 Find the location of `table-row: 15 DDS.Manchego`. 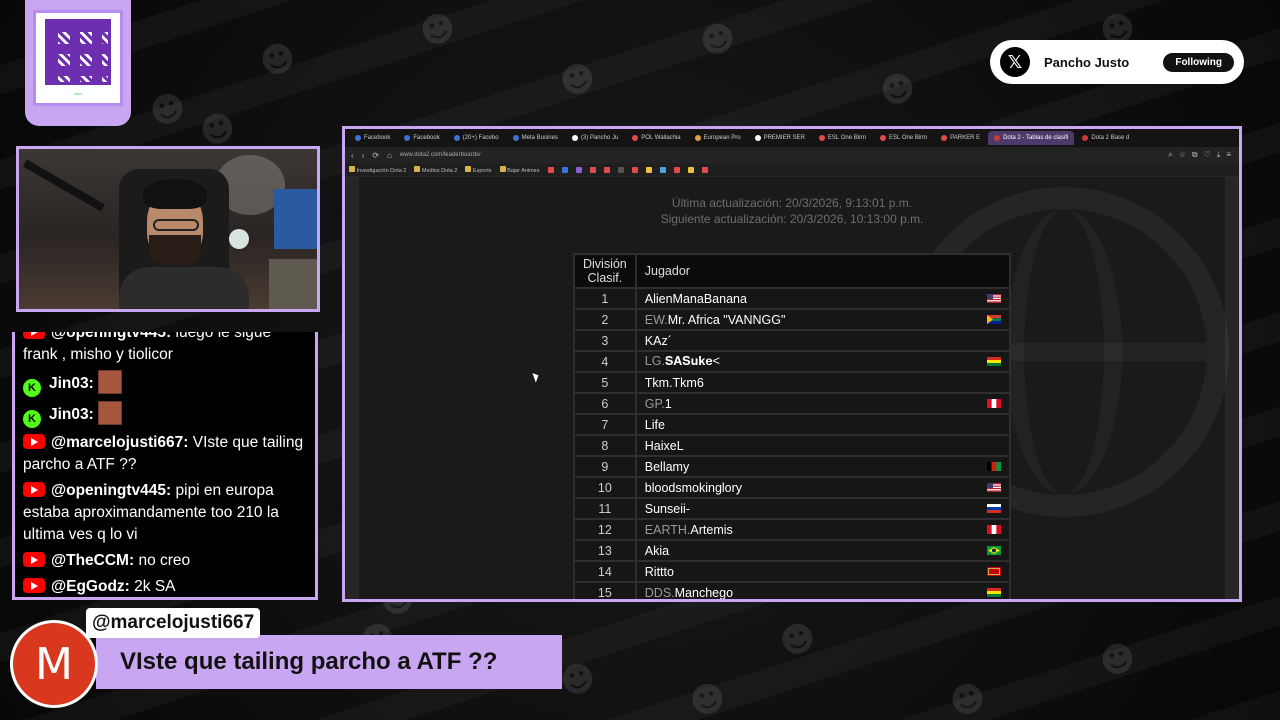

table-row: 15 DDS.Manchego is located at coordinates (792, 590).